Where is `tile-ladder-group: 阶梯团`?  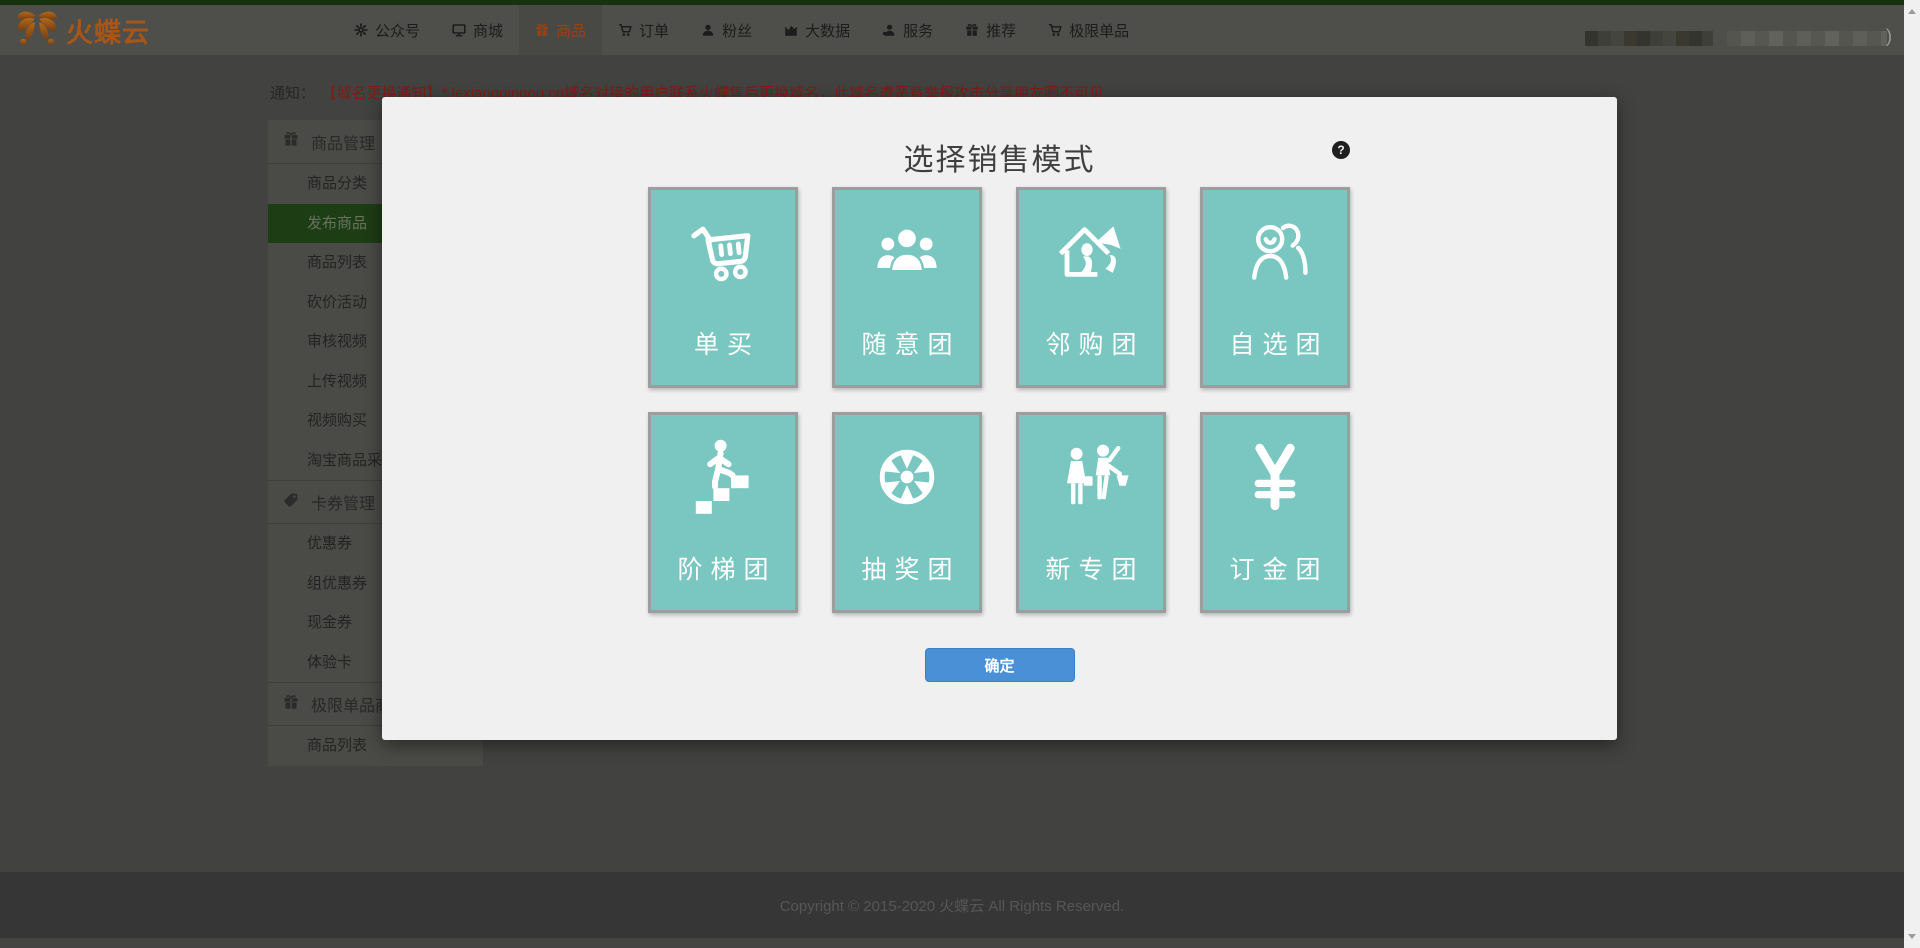
tile-ladder-group: 阶梯团 is located at coordinates (723, 512).